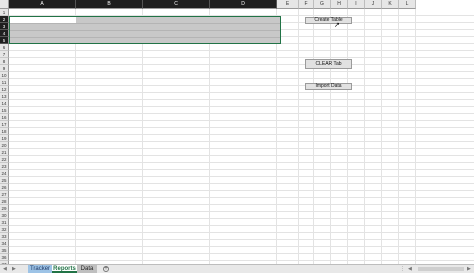 This screenshot has width=474, height=273. Describe the element at coordinates (402, 269) in the screenshot. I see `tab-split-handle: ⋮` at that location.